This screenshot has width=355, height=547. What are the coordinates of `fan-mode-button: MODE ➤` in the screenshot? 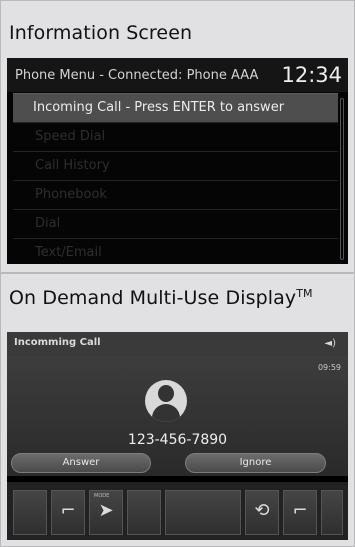 It's located at (106, 512).